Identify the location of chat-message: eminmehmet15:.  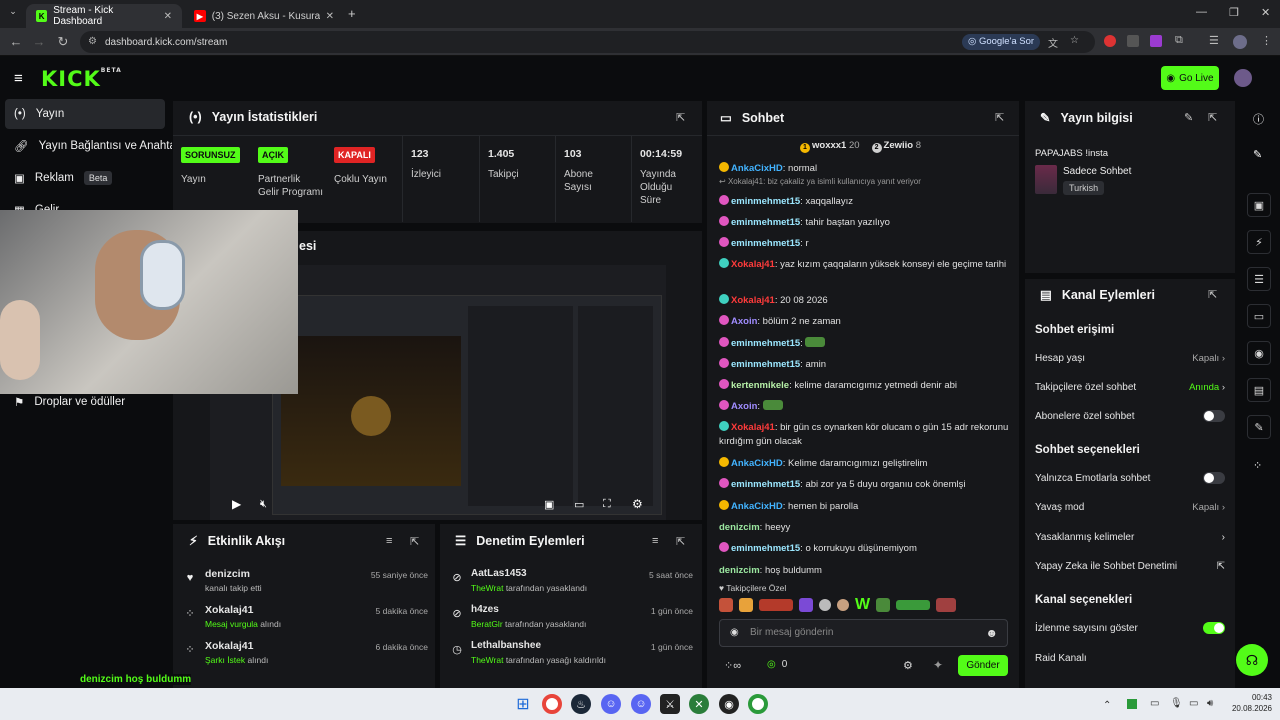
(864, 344).